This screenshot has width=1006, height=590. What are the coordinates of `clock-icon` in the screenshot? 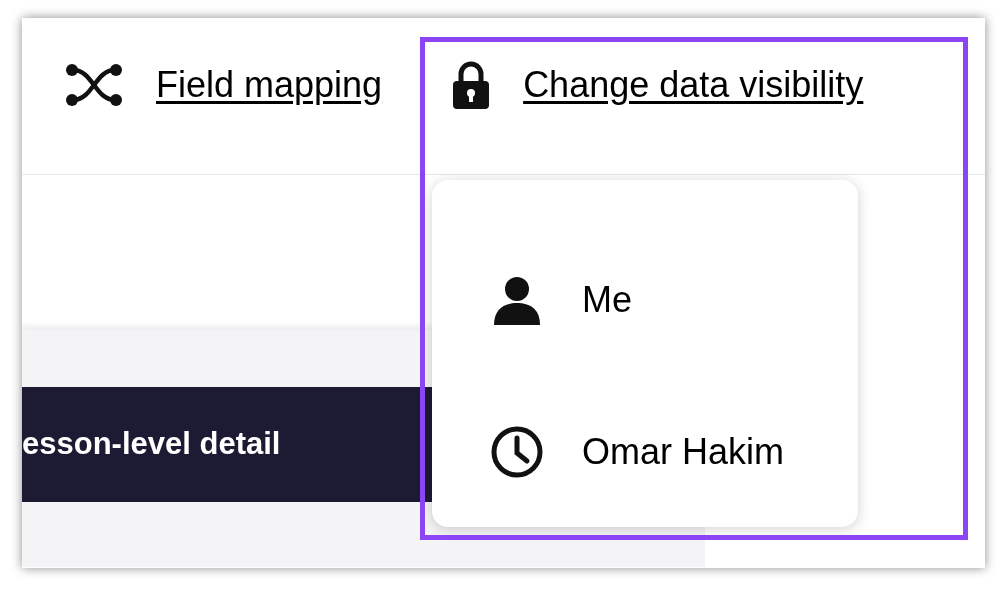 It's located at (517, 452).